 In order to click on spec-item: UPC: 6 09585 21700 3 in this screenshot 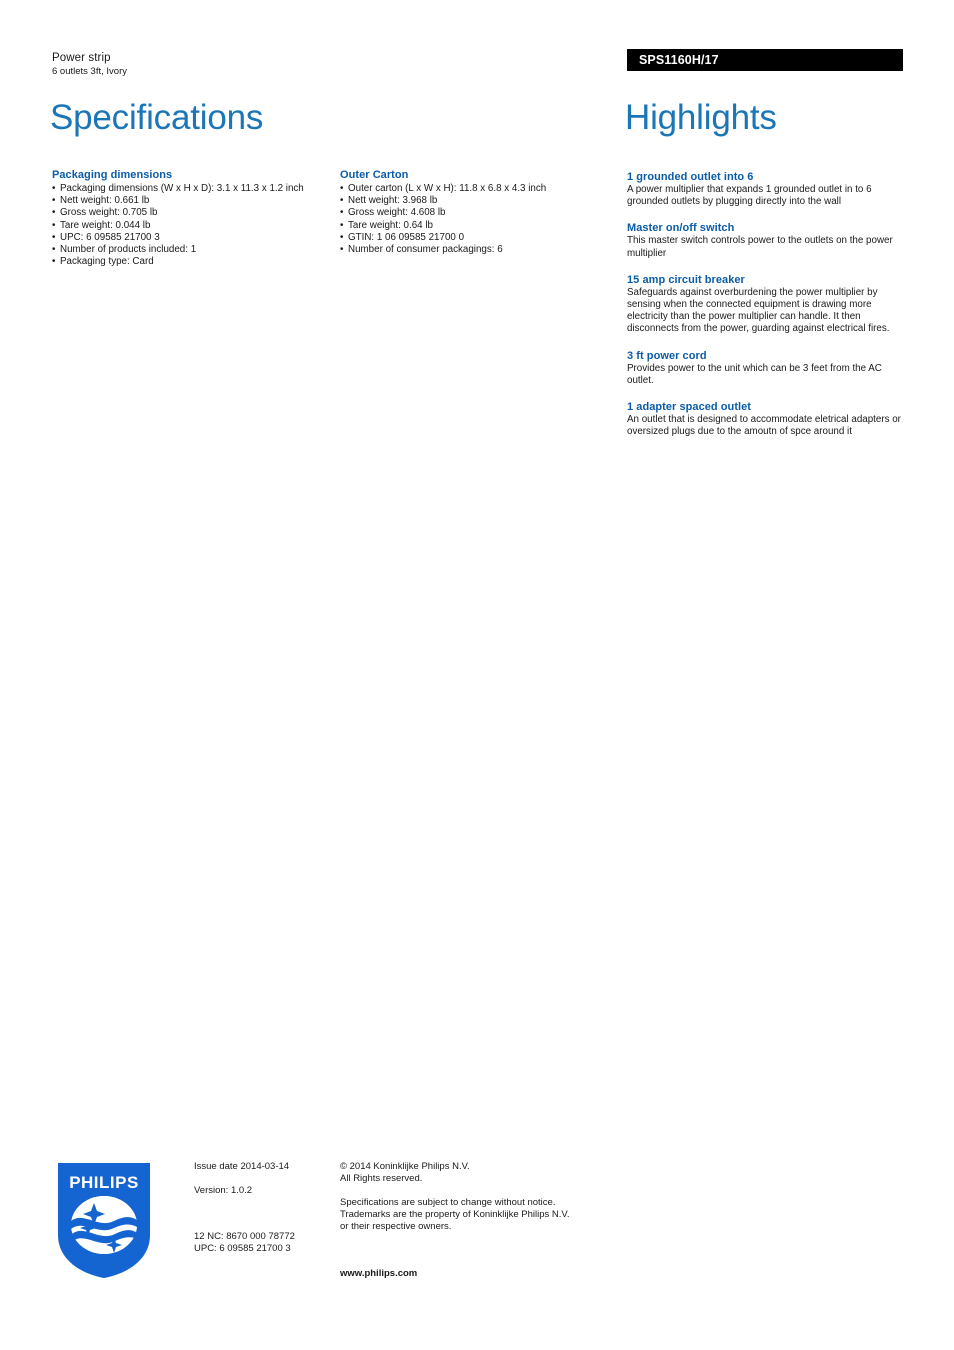, I will do `click(189, 238)`.